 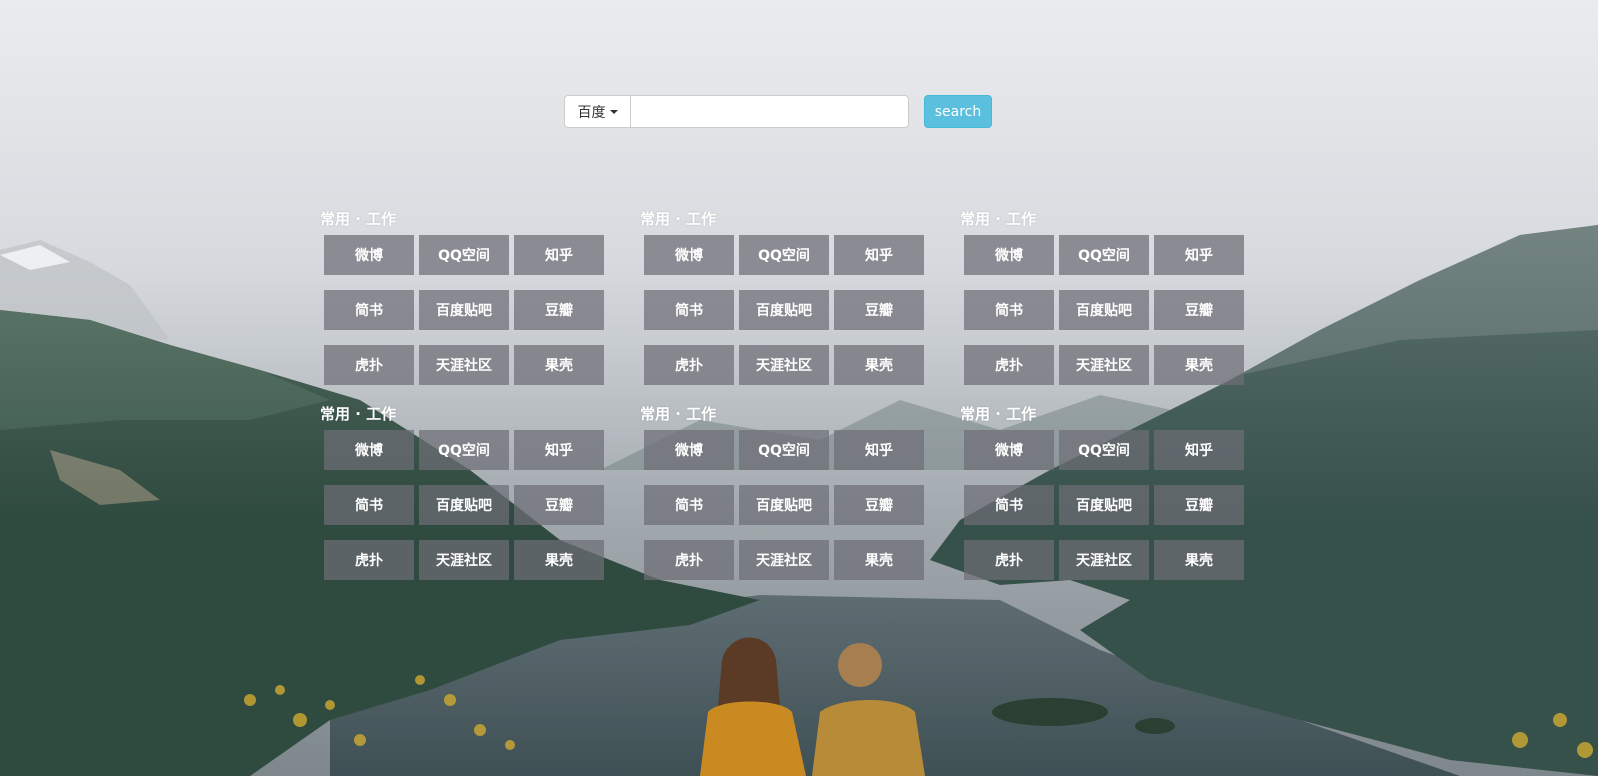 I want to click on search-button: search, so click(x=958, y=111).